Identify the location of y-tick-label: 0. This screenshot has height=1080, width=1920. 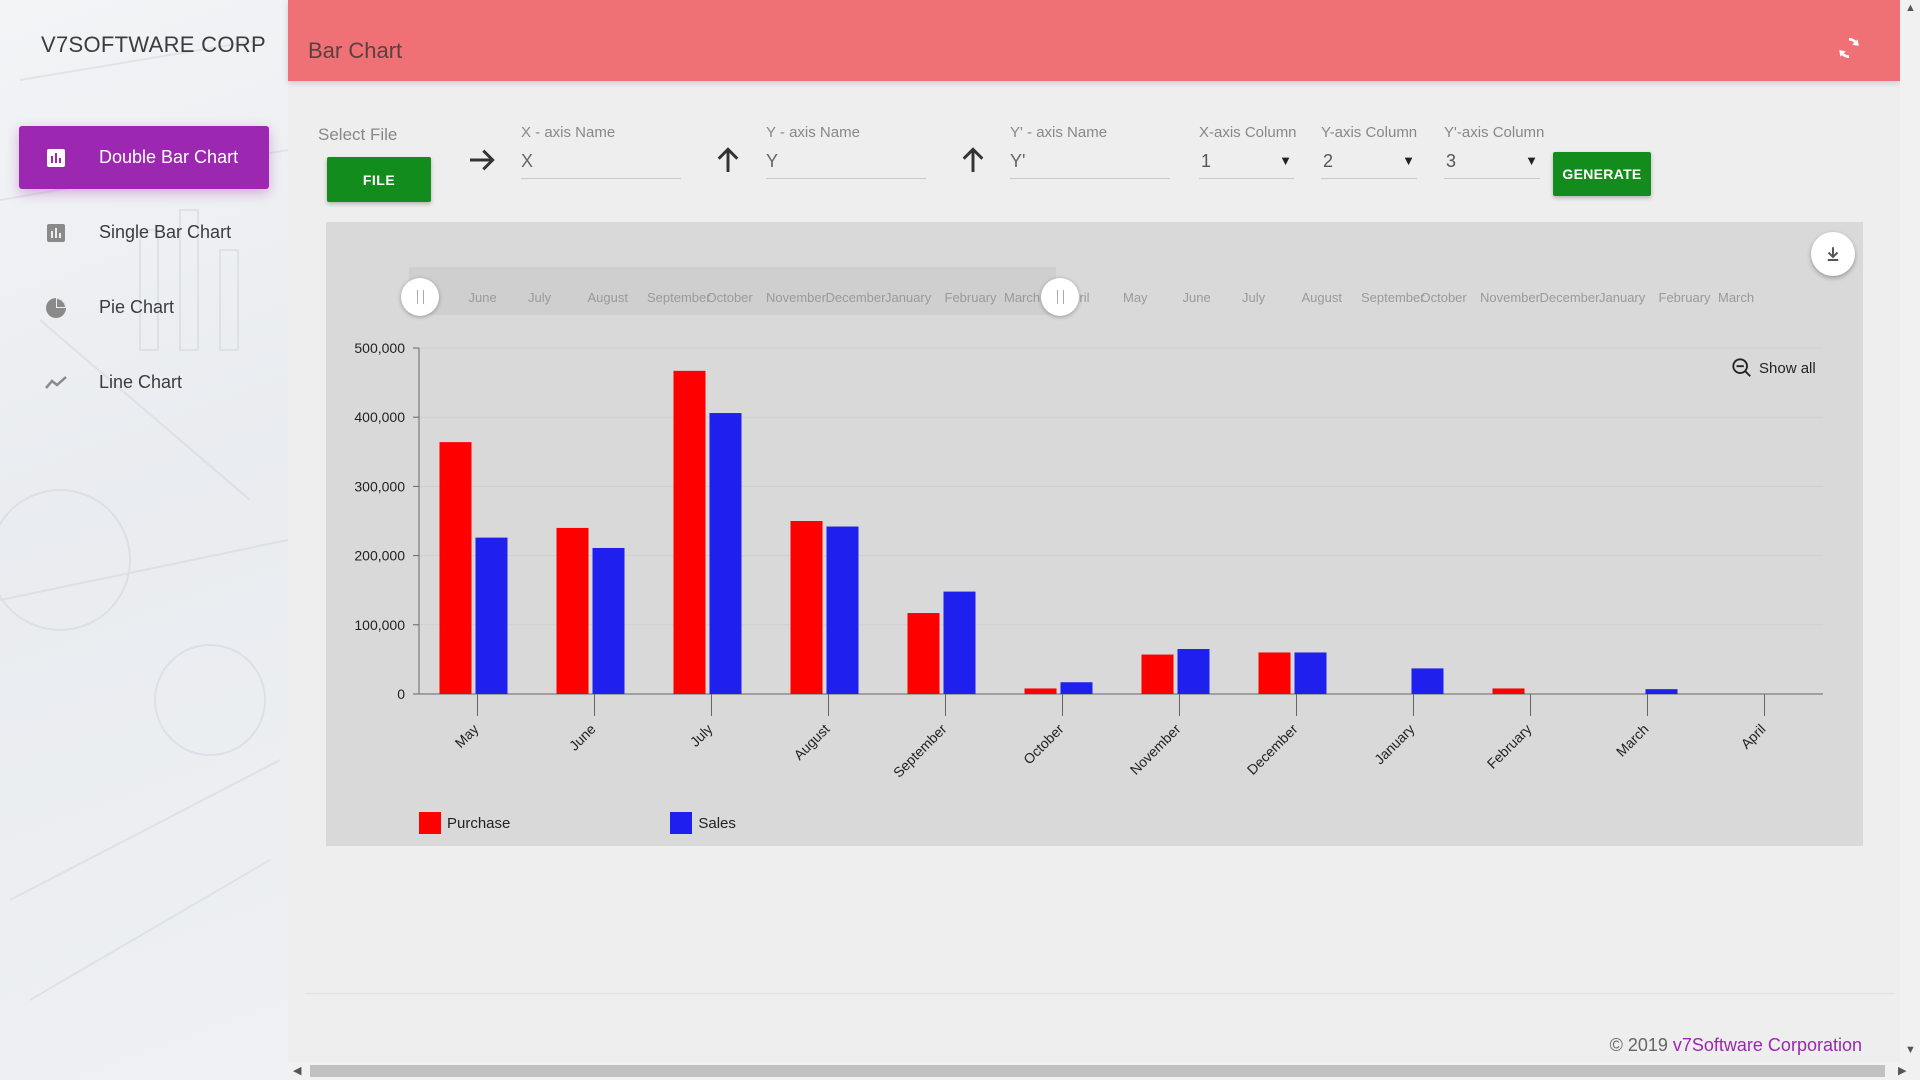
(401, 694).